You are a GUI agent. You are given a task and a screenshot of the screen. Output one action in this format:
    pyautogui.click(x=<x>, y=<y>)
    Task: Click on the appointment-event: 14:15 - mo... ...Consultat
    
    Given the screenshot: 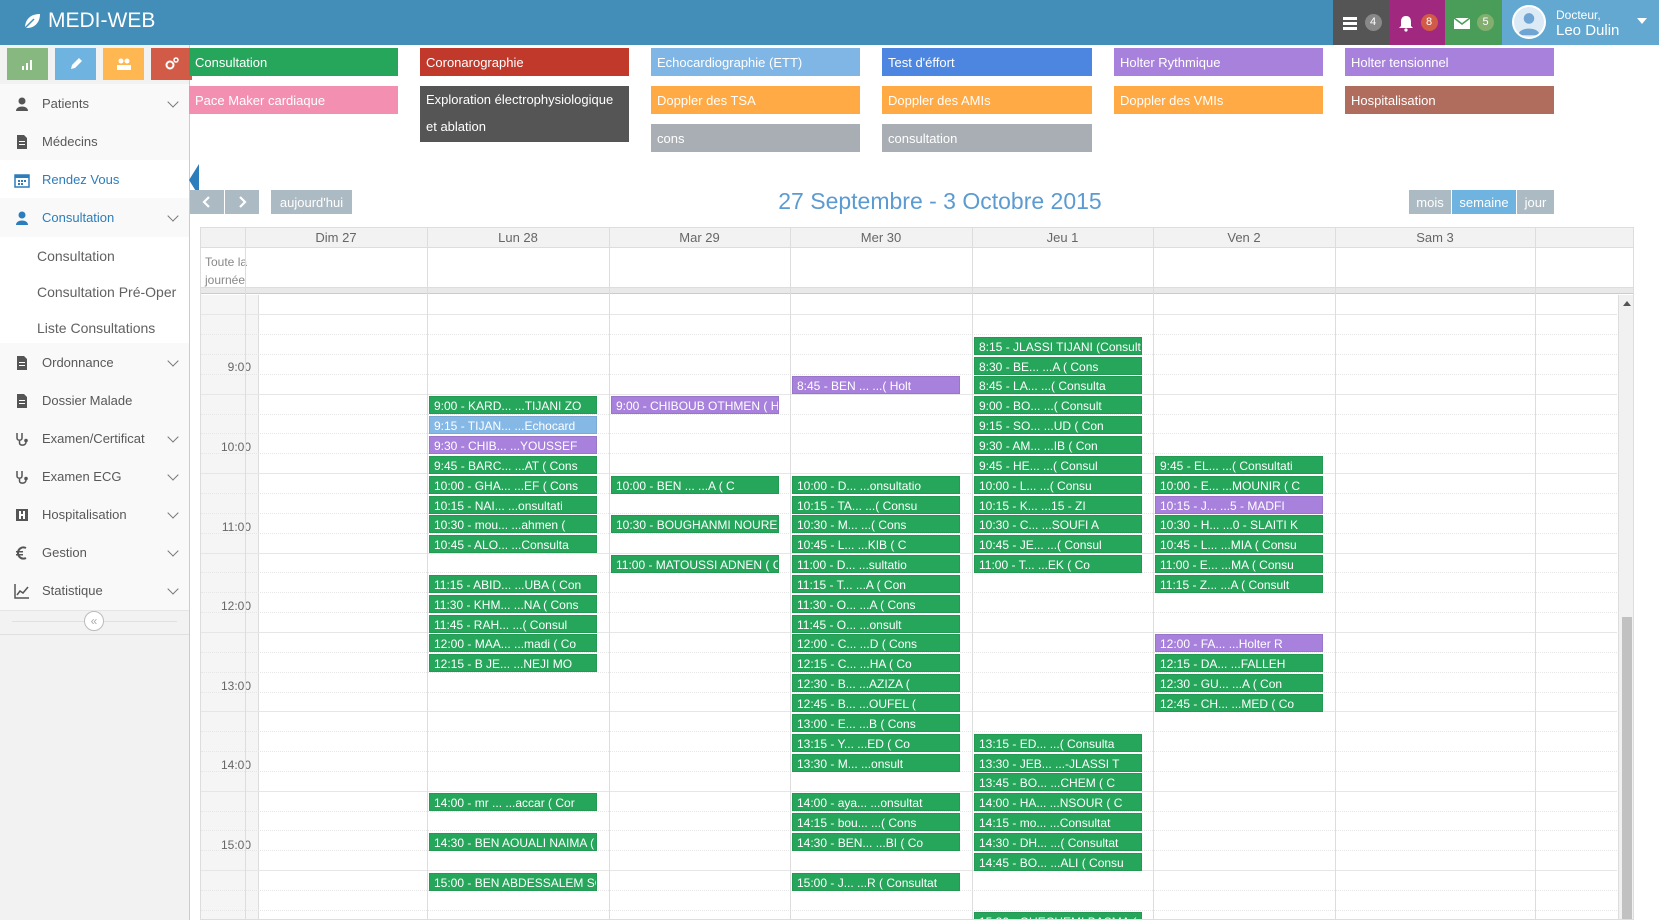 What is the action you would take?
    pyautogui.click(x=1058, y=822)
    